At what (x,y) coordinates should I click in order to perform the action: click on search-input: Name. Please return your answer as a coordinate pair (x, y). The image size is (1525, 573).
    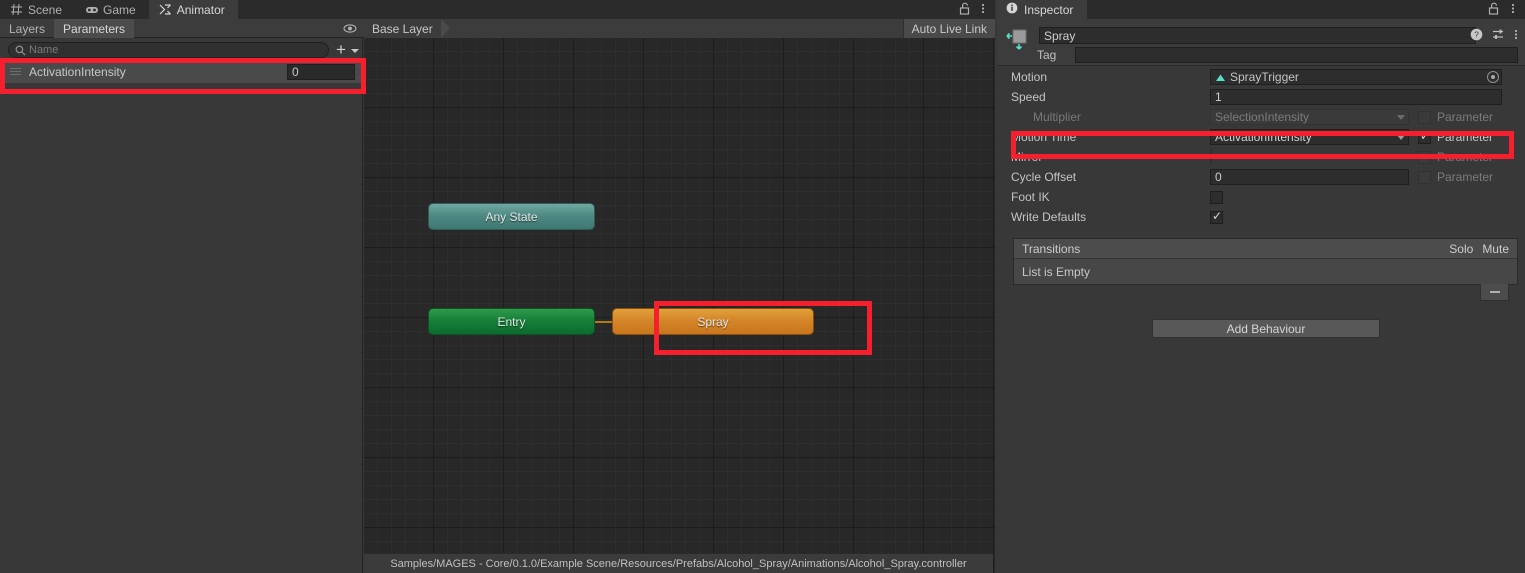
    Looking at the image, I should click on (168, 49).